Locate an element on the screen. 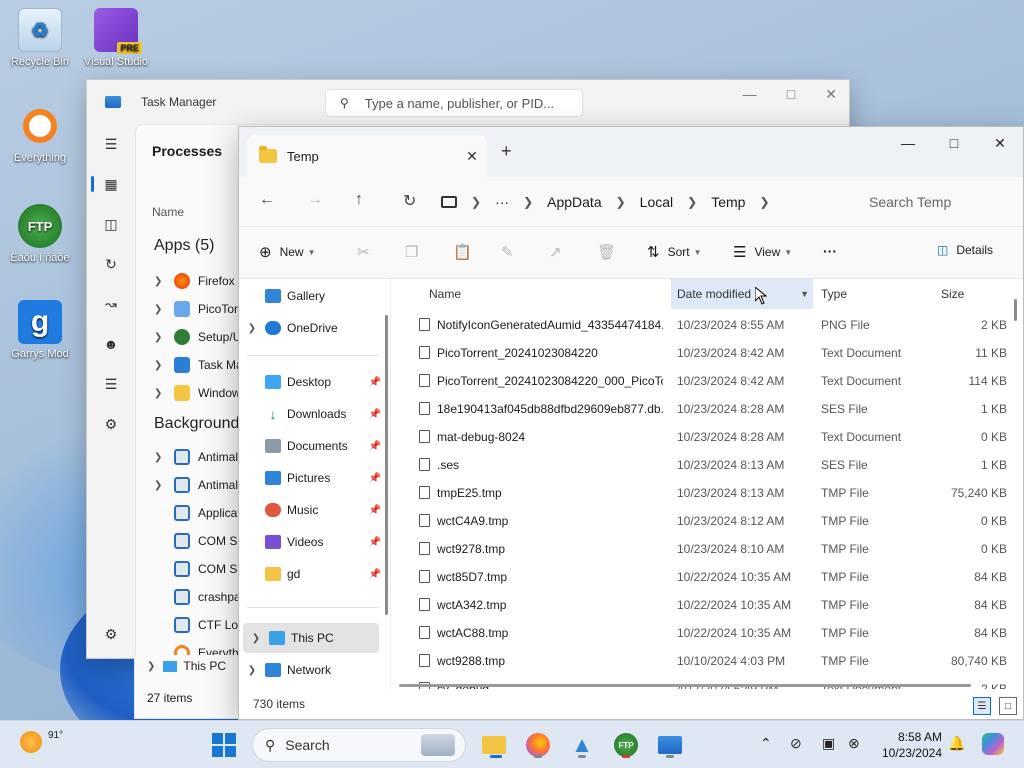 The width and height of the screenshot is (1024, 768). process-row: ❯ PicoTorr is located at coordinates (198, 309).